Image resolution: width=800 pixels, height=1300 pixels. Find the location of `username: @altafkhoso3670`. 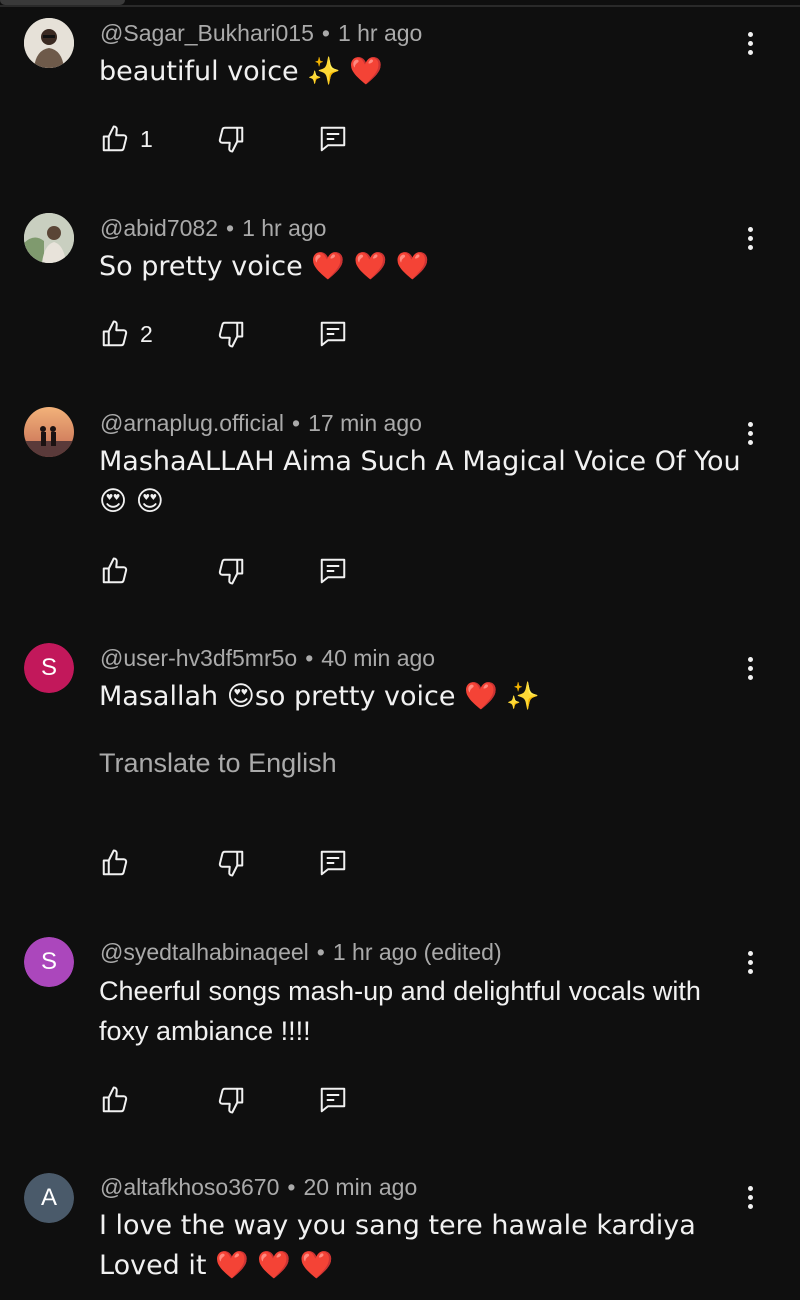

username: @altafkhoso3670 is located at coordinates (189, 1187).